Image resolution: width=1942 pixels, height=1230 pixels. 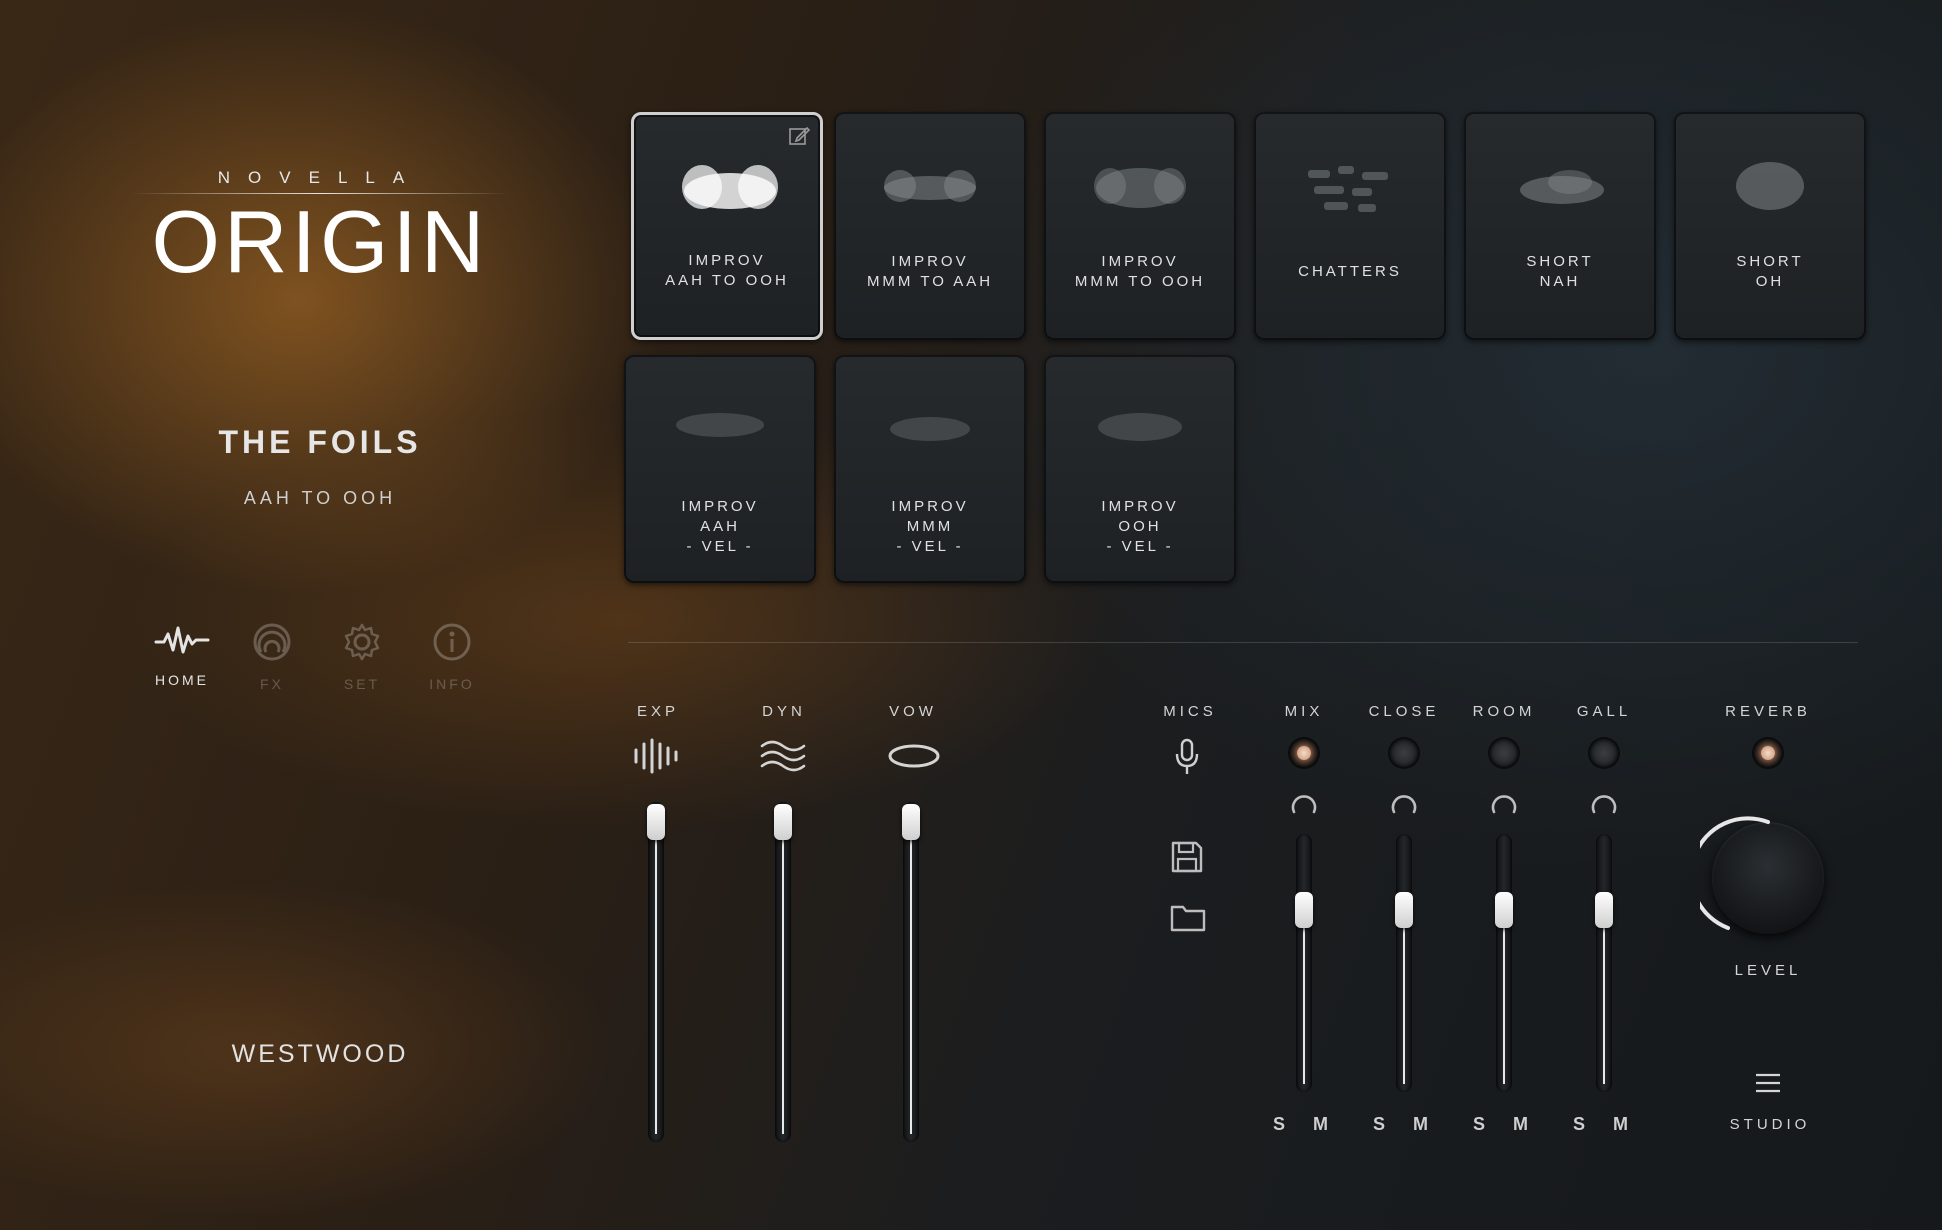 What do you see at coordinates (320, 498) in the screenshot?
I see `patch-subtitle: AAH TO OOH` at bounding box center [320, 498].